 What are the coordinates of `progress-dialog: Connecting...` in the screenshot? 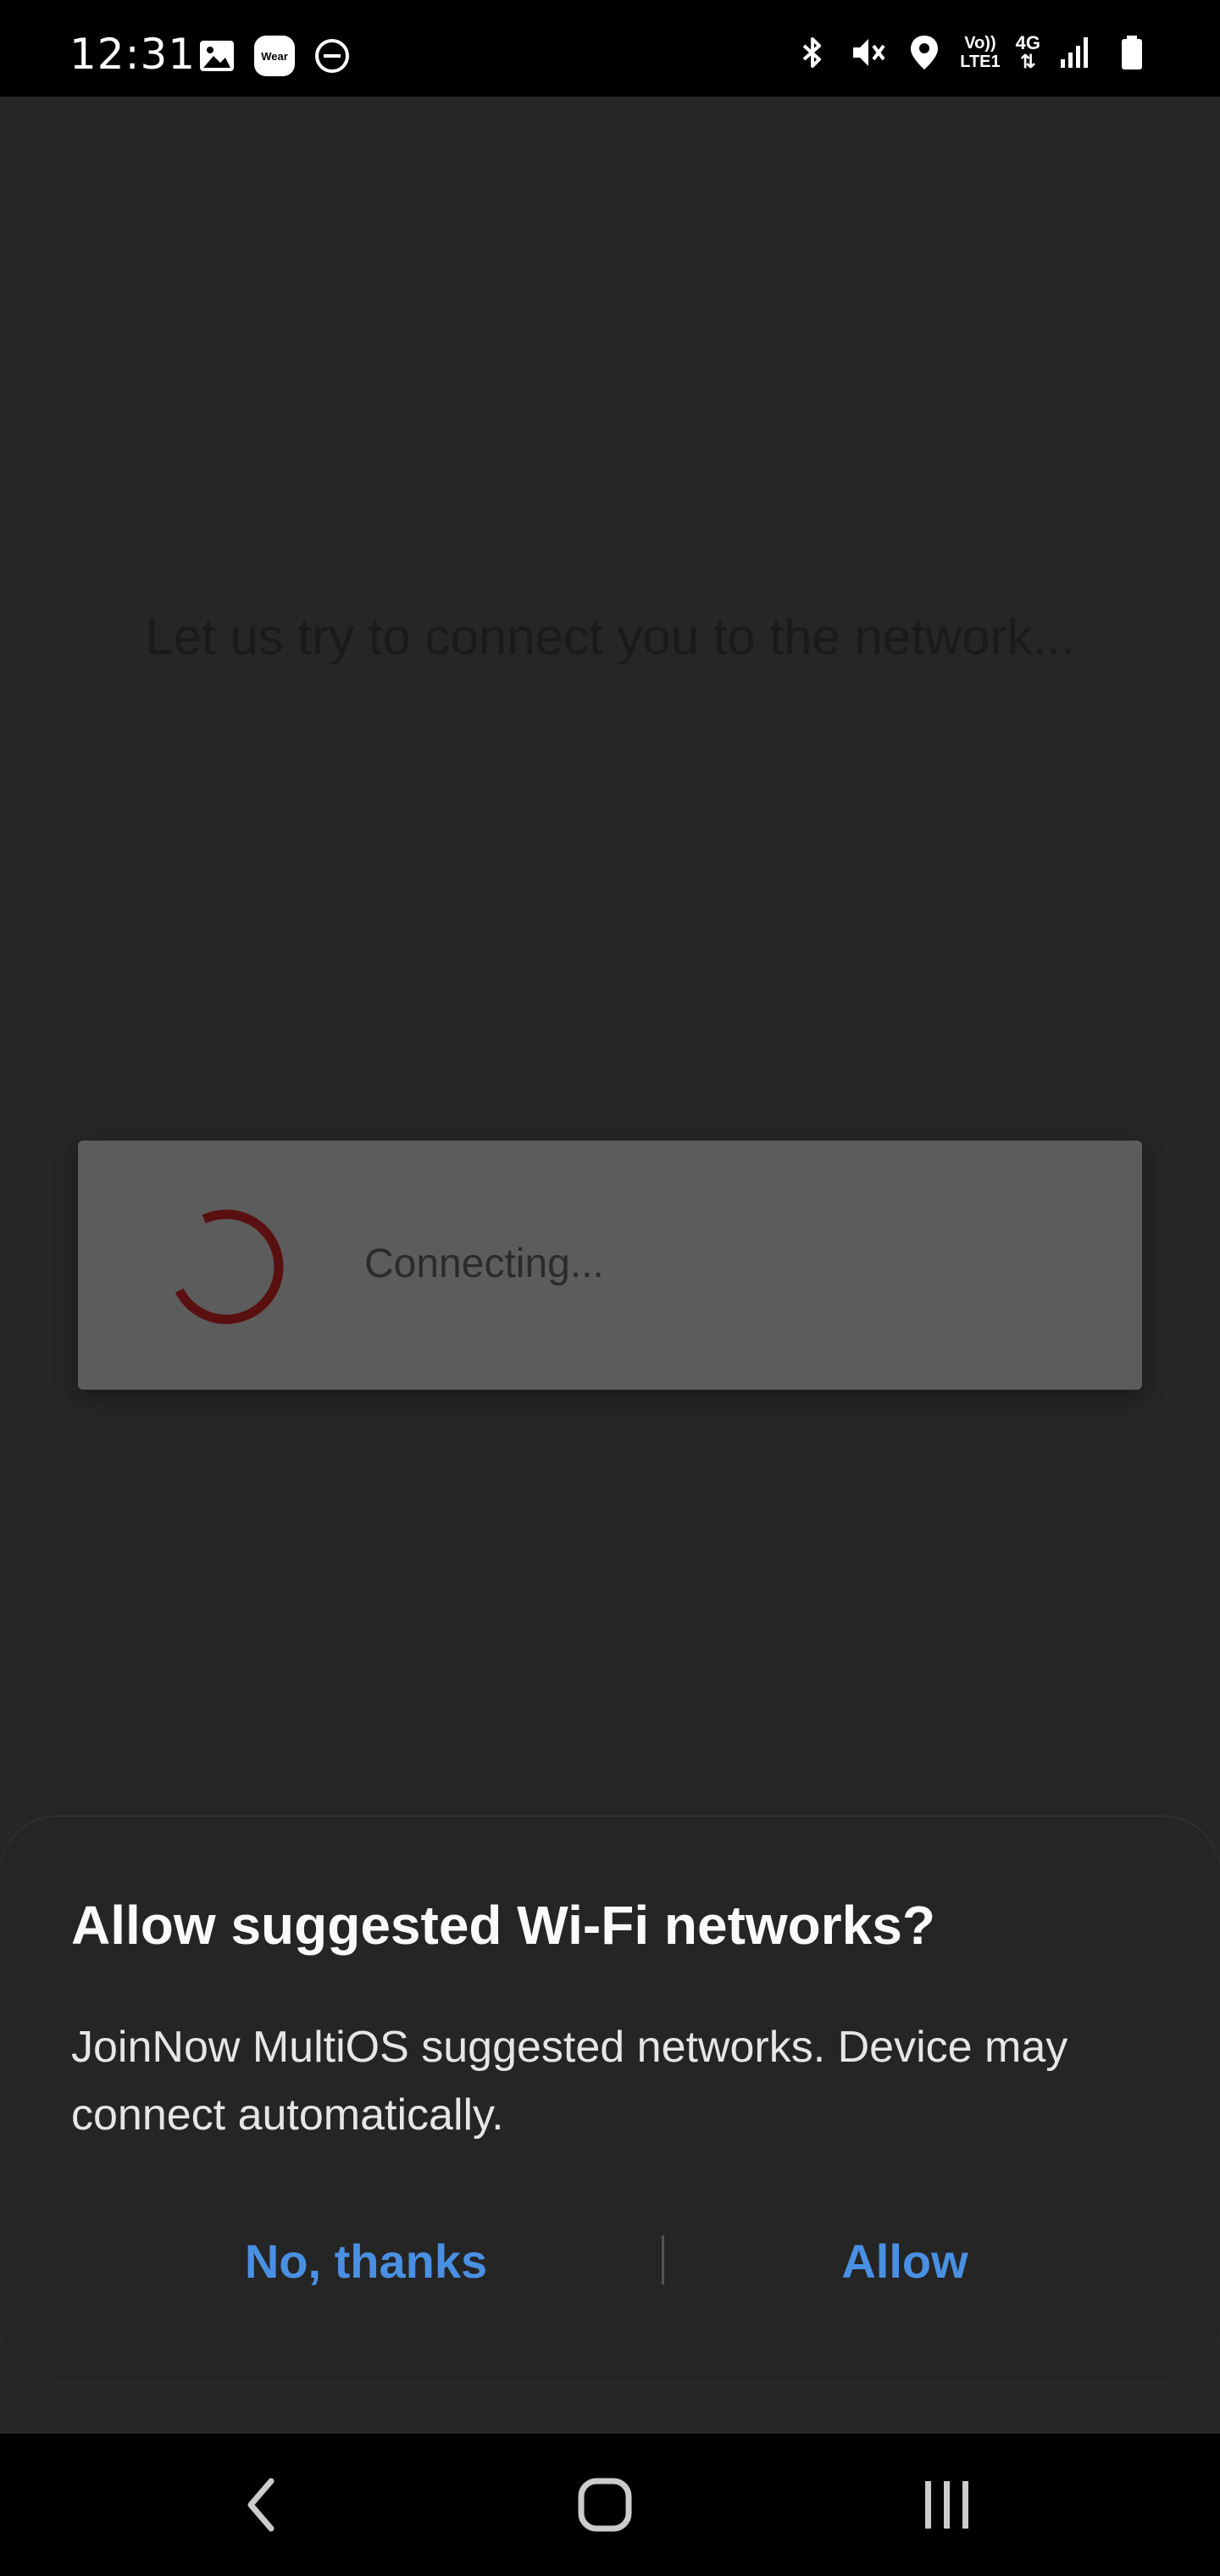 It's located at (610, 1265).